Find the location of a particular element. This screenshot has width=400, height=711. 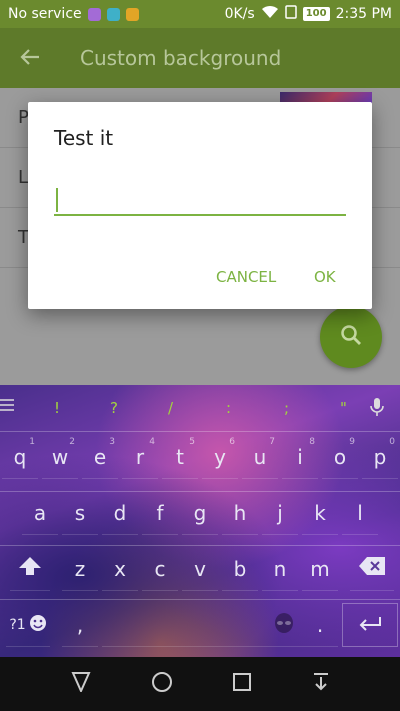

search-icon is located at coordinates (351, 337).